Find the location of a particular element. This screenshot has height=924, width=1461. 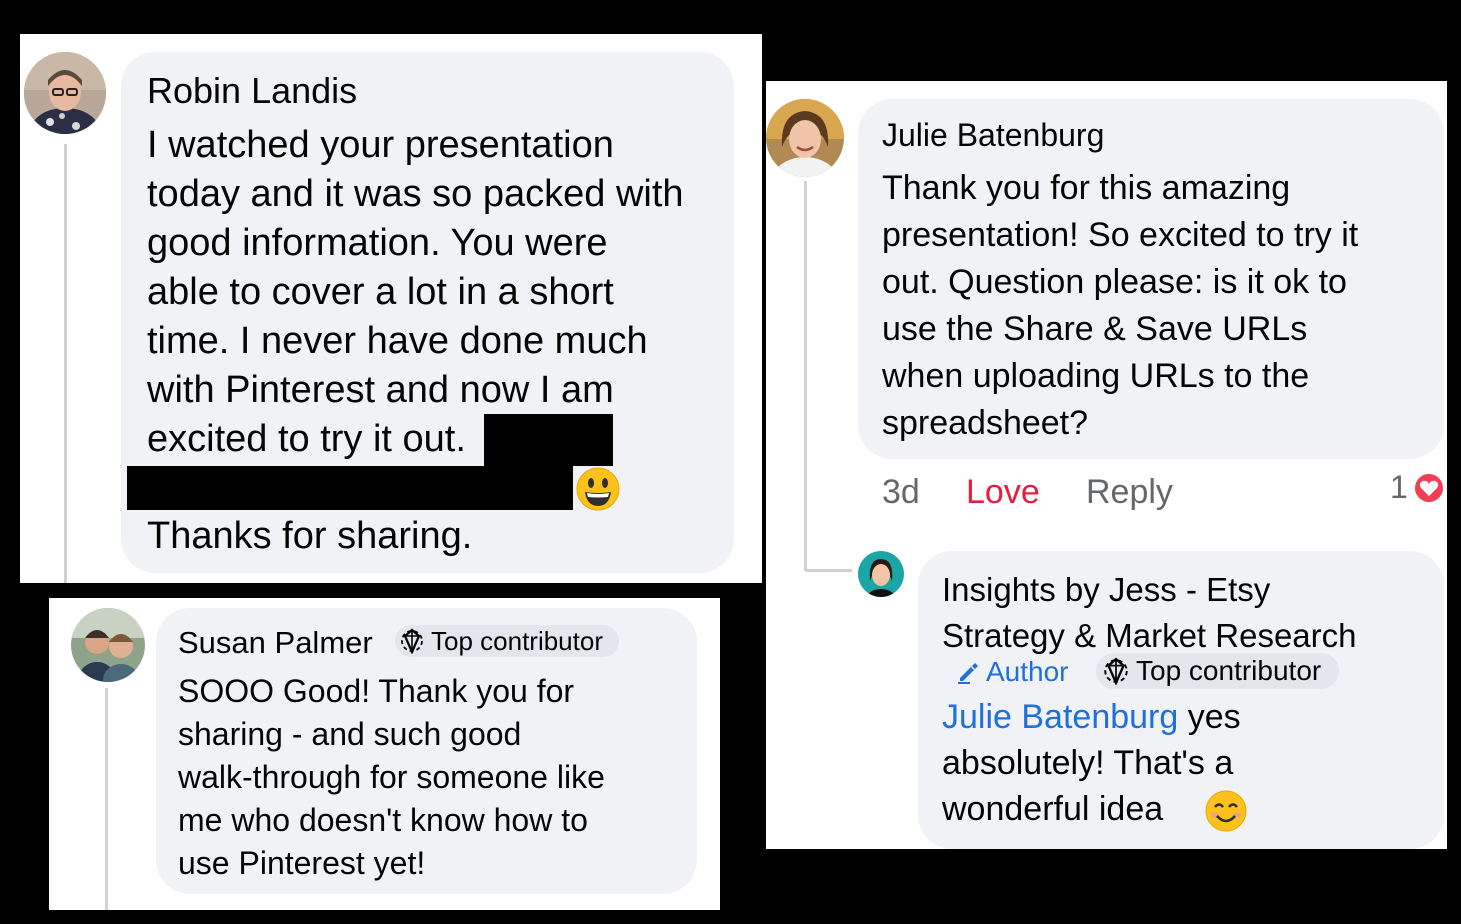

mention-link: Julie Batenburg is located at coordinates (1060, 717).